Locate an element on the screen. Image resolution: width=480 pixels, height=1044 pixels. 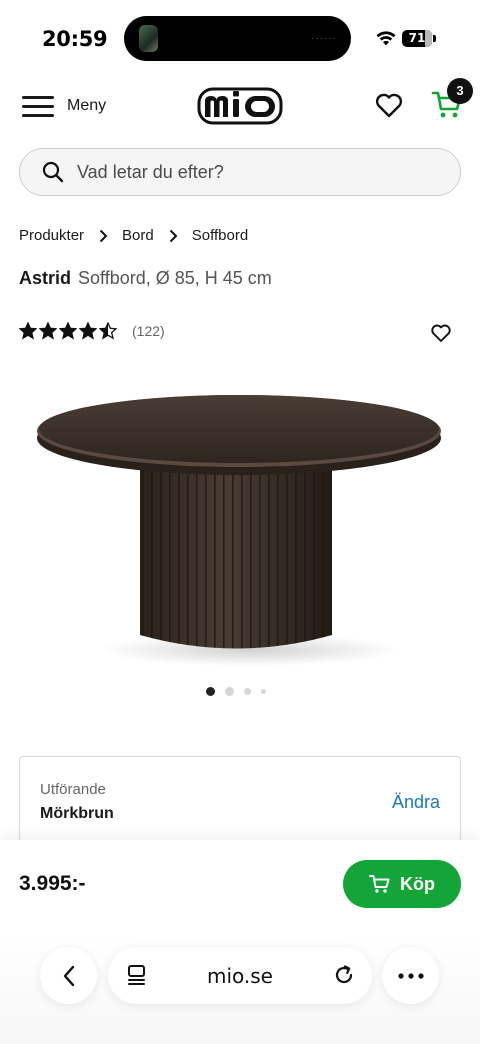
reload-icon is located at coordinates (344, 975).